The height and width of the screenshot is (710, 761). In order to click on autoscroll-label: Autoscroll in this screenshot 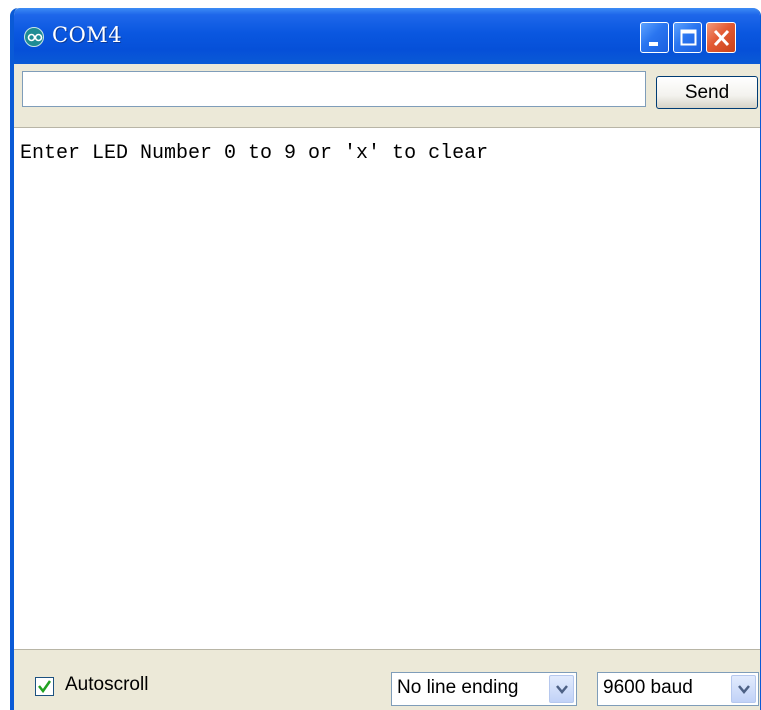, I will do `click(106, 685)`.